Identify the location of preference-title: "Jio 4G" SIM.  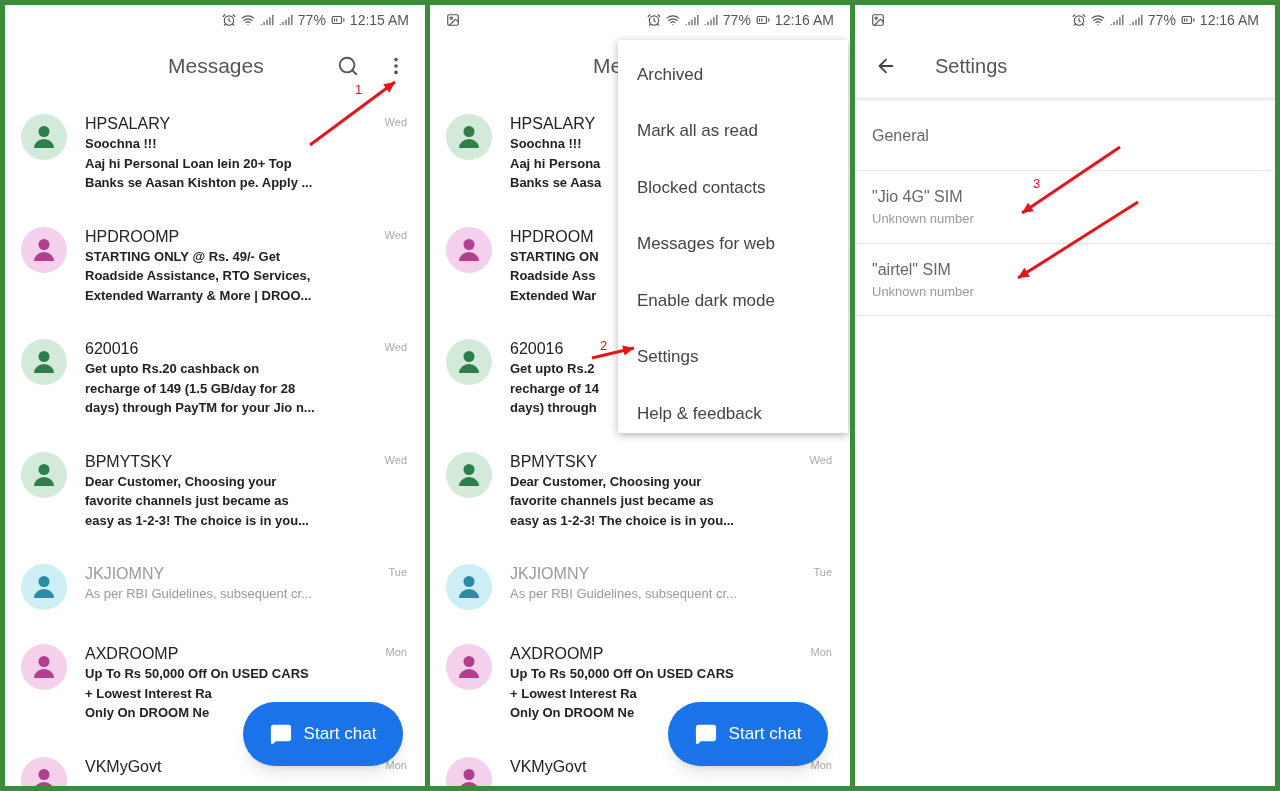
(918, 197).